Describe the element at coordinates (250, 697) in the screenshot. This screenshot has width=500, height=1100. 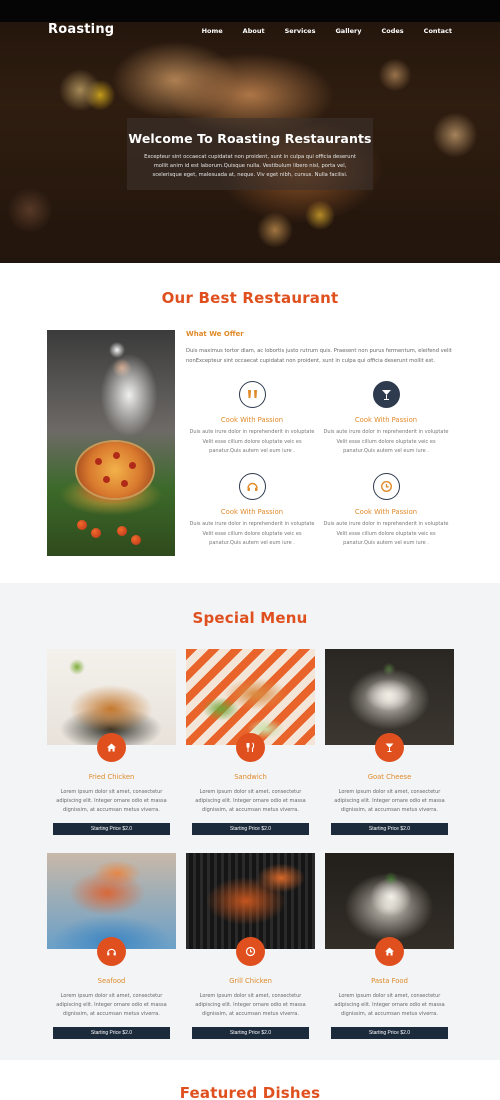
I see `sandwich-photo` at that location.